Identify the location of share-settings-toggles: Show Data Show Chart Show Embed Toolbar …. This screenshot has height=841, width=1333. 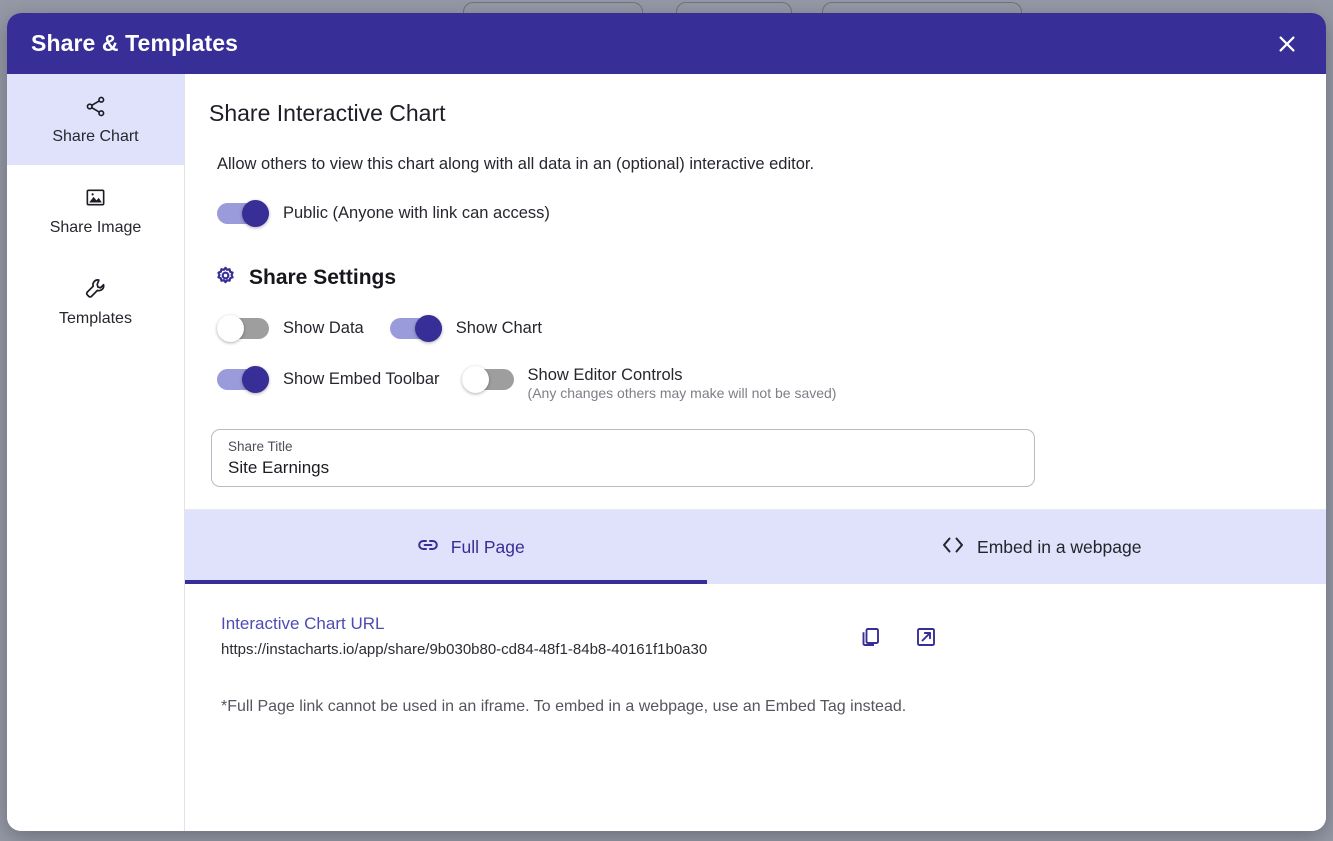
(752, 359).